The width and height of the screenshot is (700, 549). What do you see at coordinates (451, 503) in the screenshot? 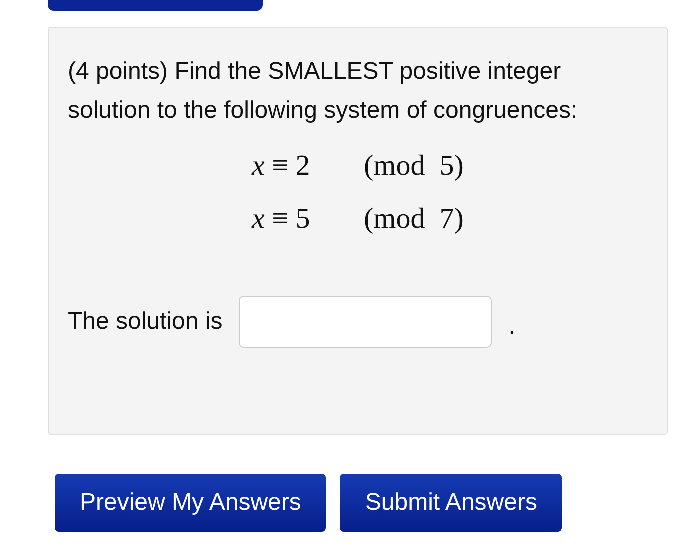
I see `submit-button: Submit Answers` at bounding box center [451, 503].